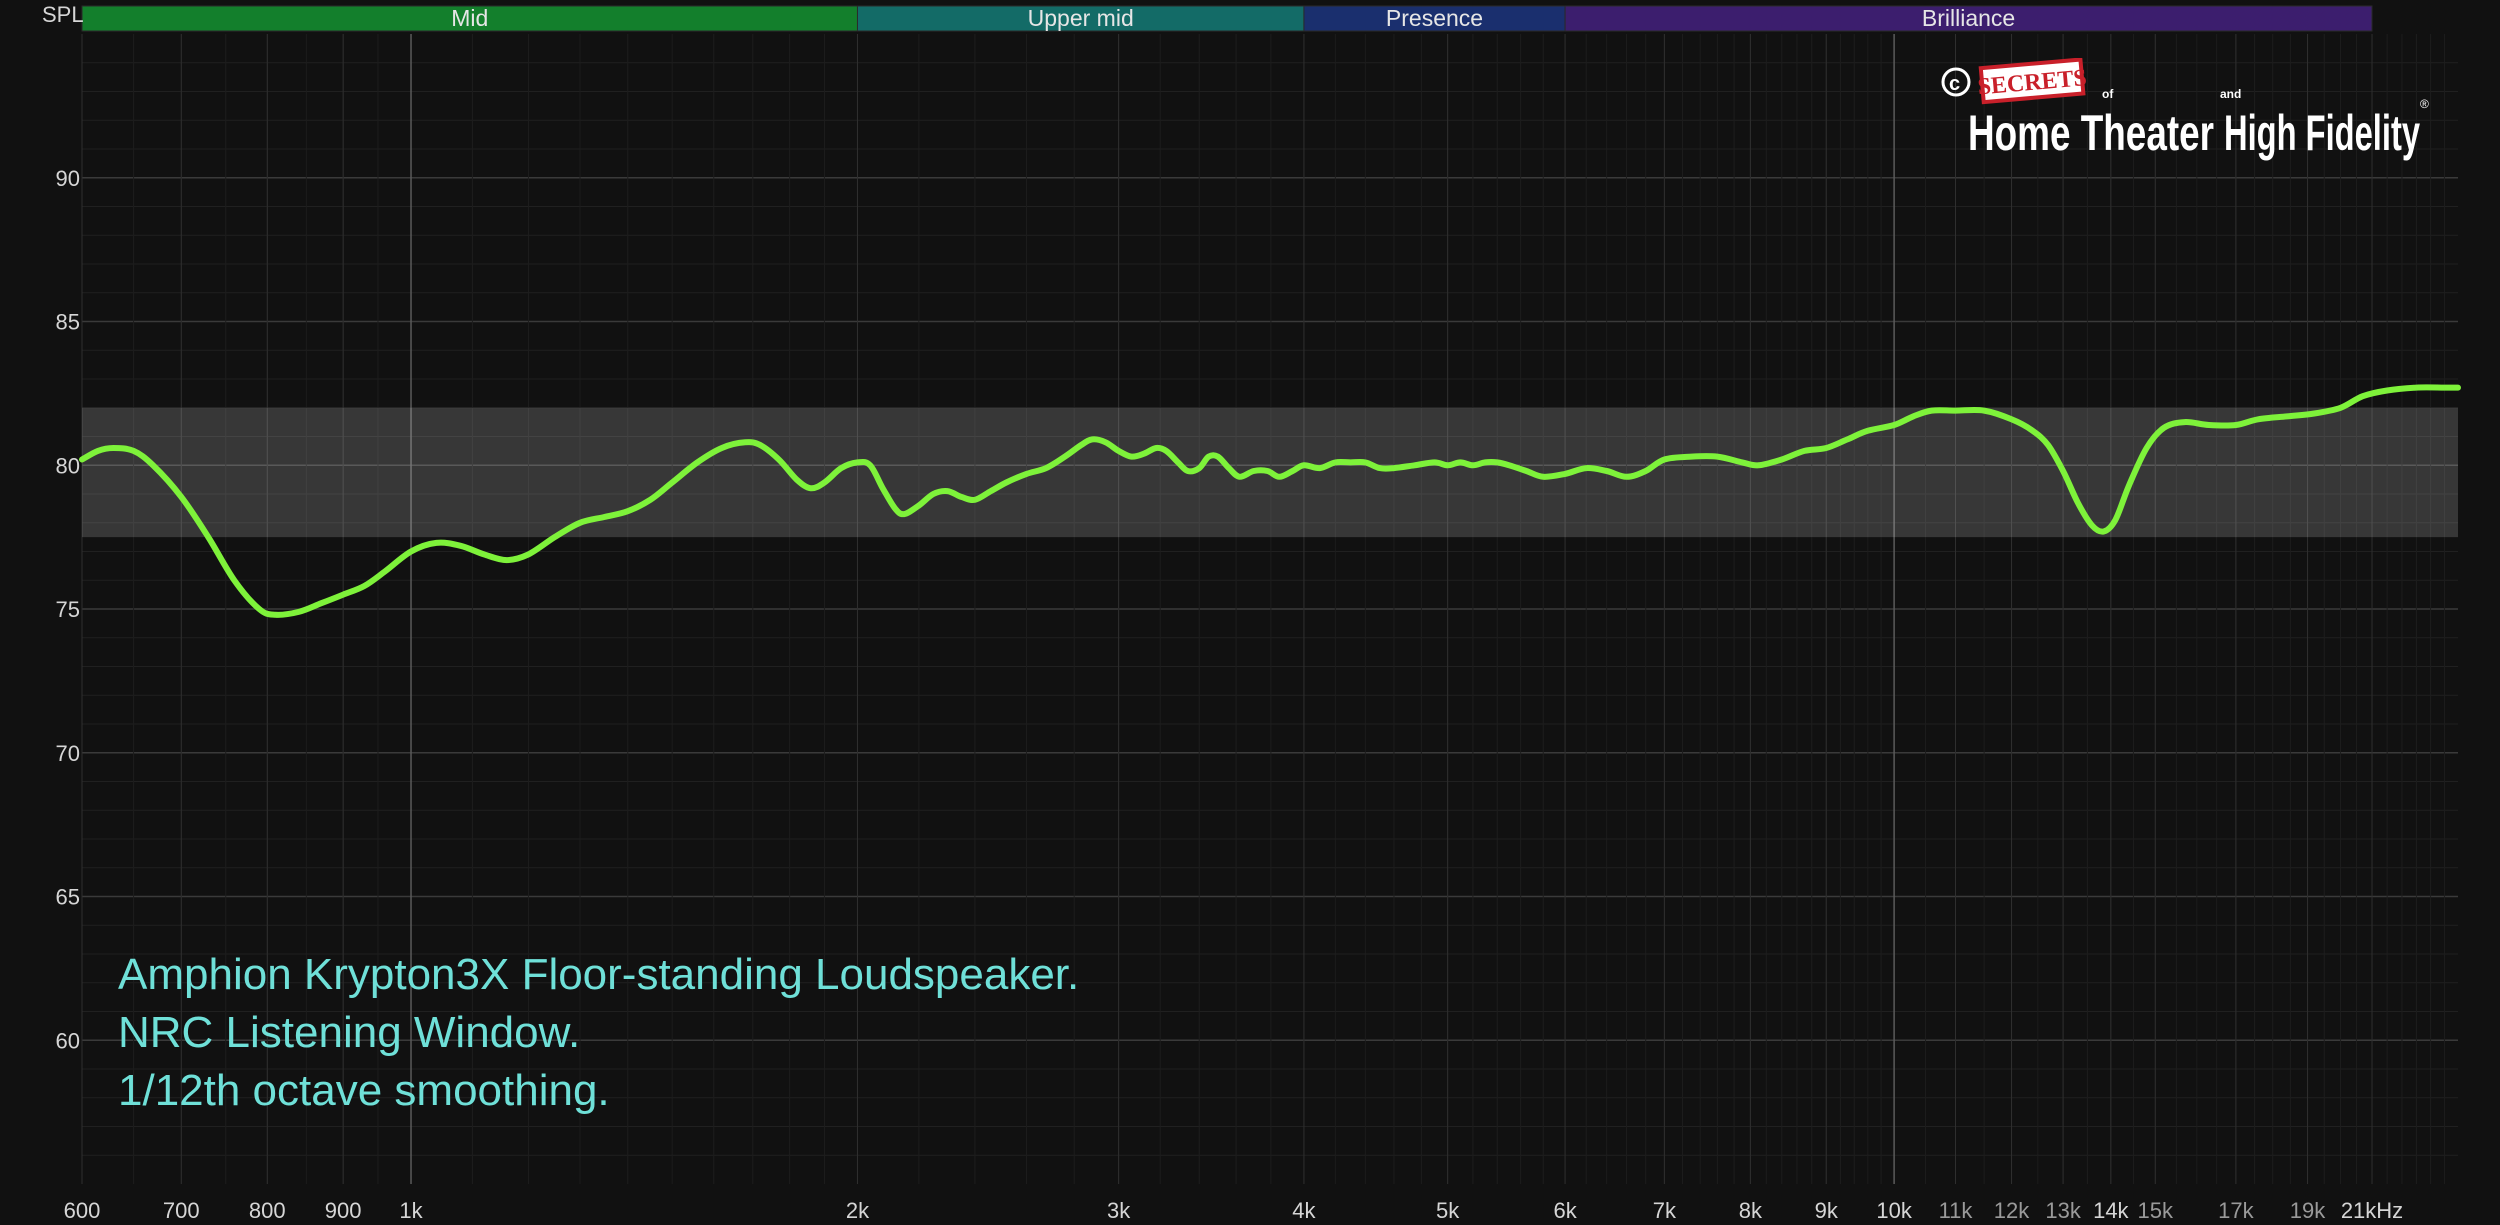 Image resolution: width=2500 pixels, height=1225 pixels. I want to click on x-tick-label: 3k, so click(1119, 1210).